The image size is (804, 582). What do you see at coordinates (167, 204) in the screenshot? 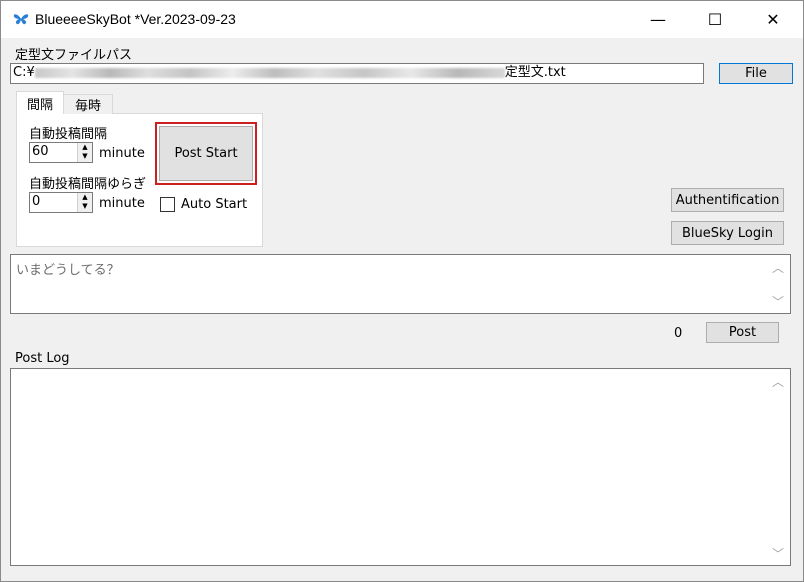
I see `auto-start-checkbox` at bounding box center [167, 204].